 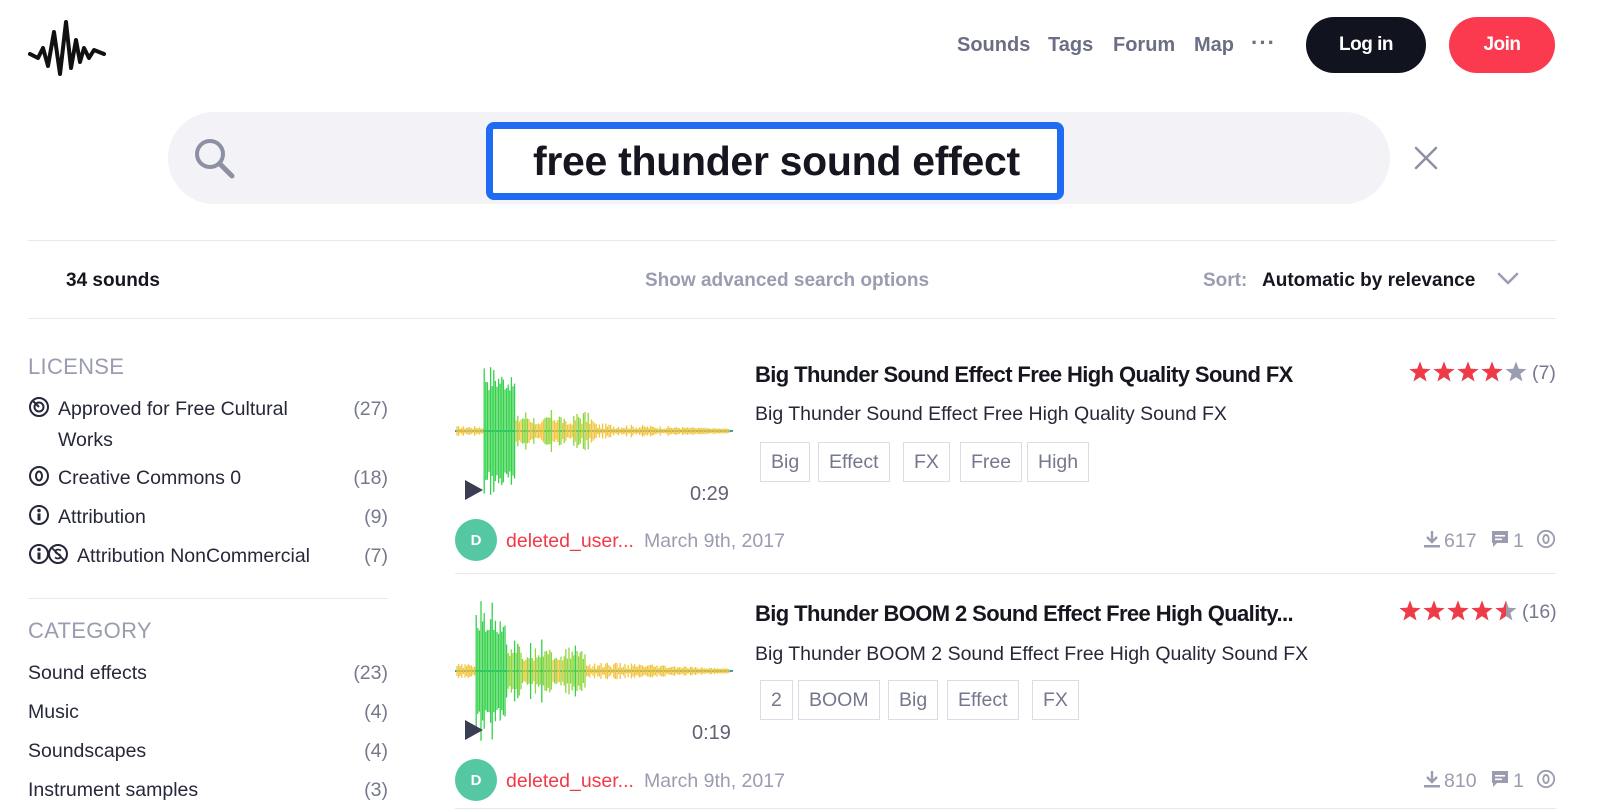 What do you see at coordinates (1508, 279) in the screenshot?
I see `chevron-down-icon` at bounding box center [1508, 279].